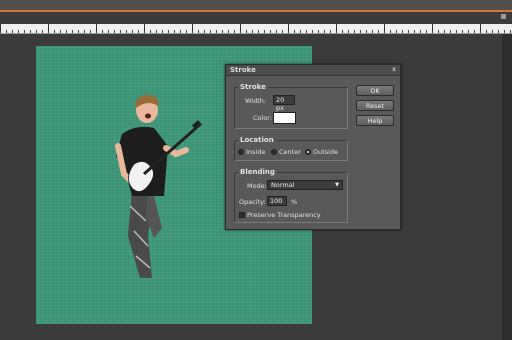  Describe the element at coordinates (256, 152) in the screenshot. I see `inside-label: Inside` at that location.